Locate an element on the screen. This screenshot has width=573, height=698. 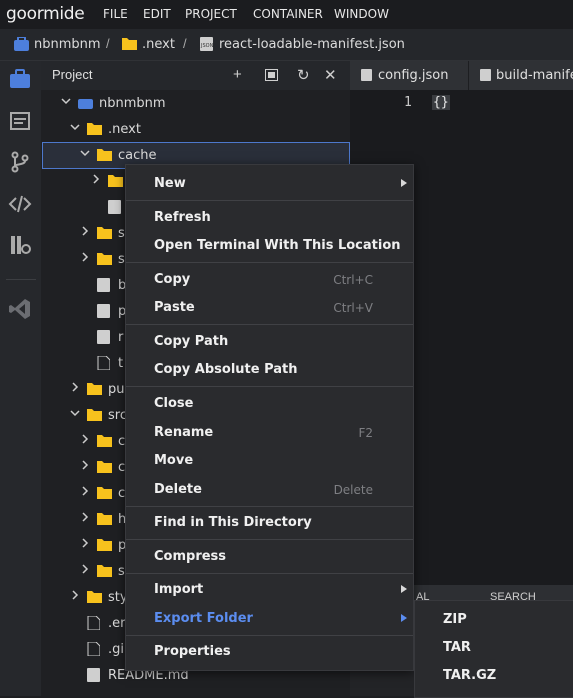
menu-file: FILE is located at coordinates (115, 14).